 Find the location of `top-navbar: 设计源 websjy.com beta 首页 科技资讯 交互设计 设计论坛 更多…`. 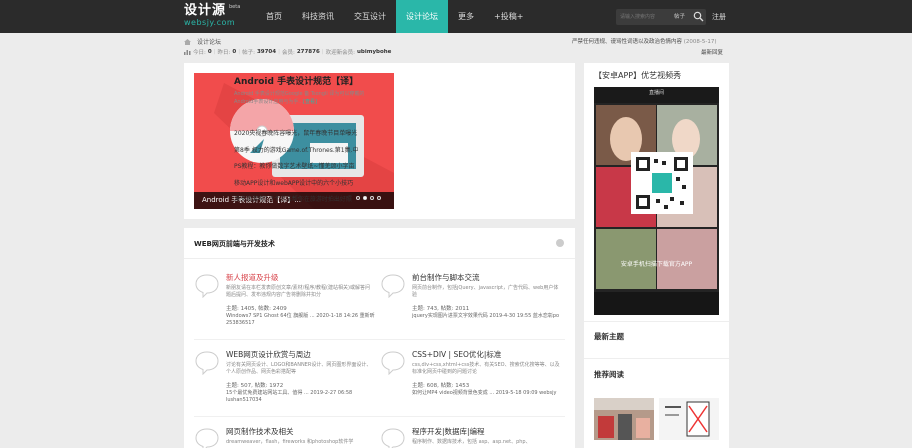

top-navbar: 设计源 websjy.com beta 首页 科技资讯 交互设计 设计论坛 更多… is located at coordinates (456, 16).